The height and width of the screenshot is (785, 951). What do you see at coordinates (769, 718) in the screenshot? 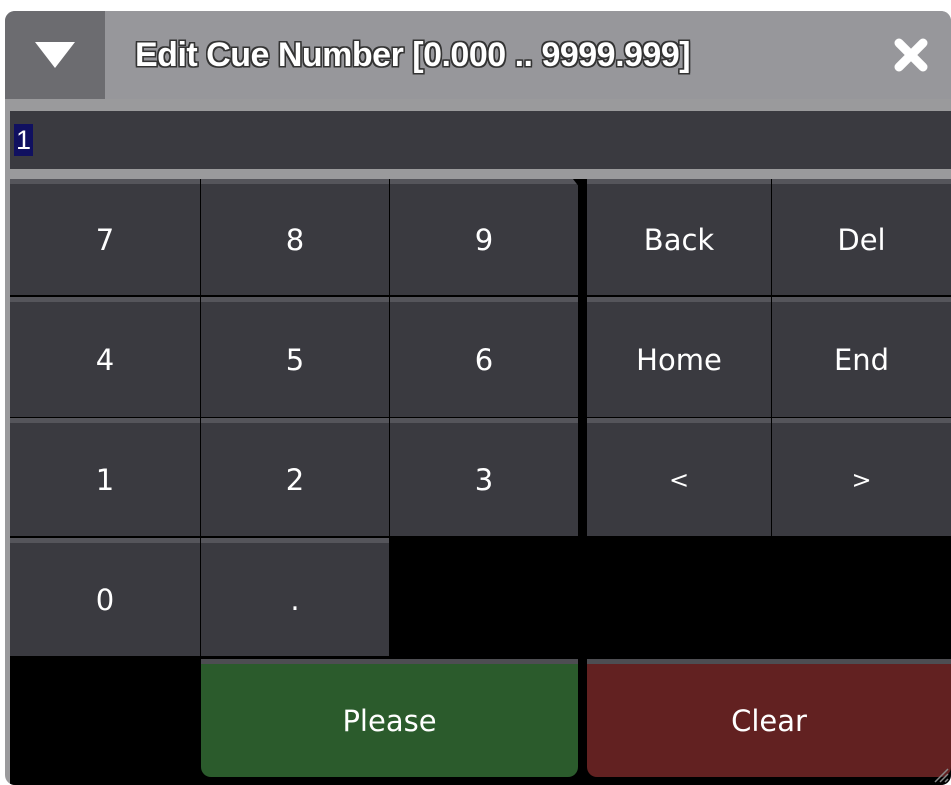
I see `clear-button: Clear` at bounding box center [769, 718].